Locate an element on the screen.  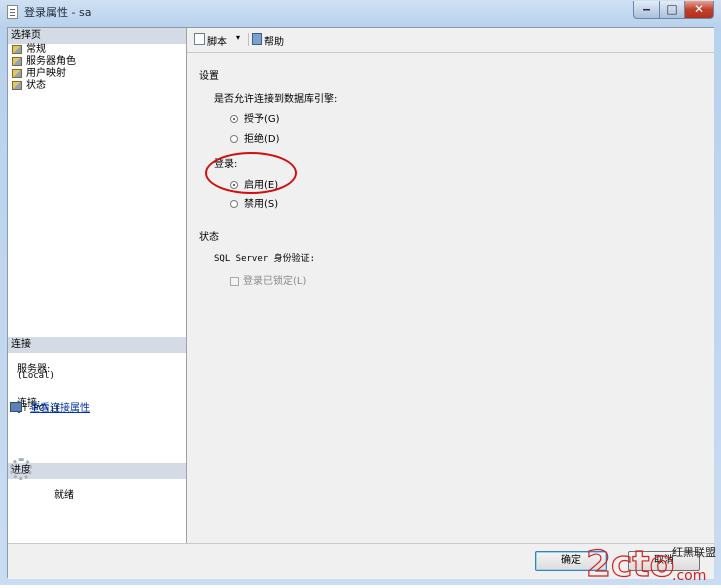
progress-header: 进度 is located at coordinates (97, 471).